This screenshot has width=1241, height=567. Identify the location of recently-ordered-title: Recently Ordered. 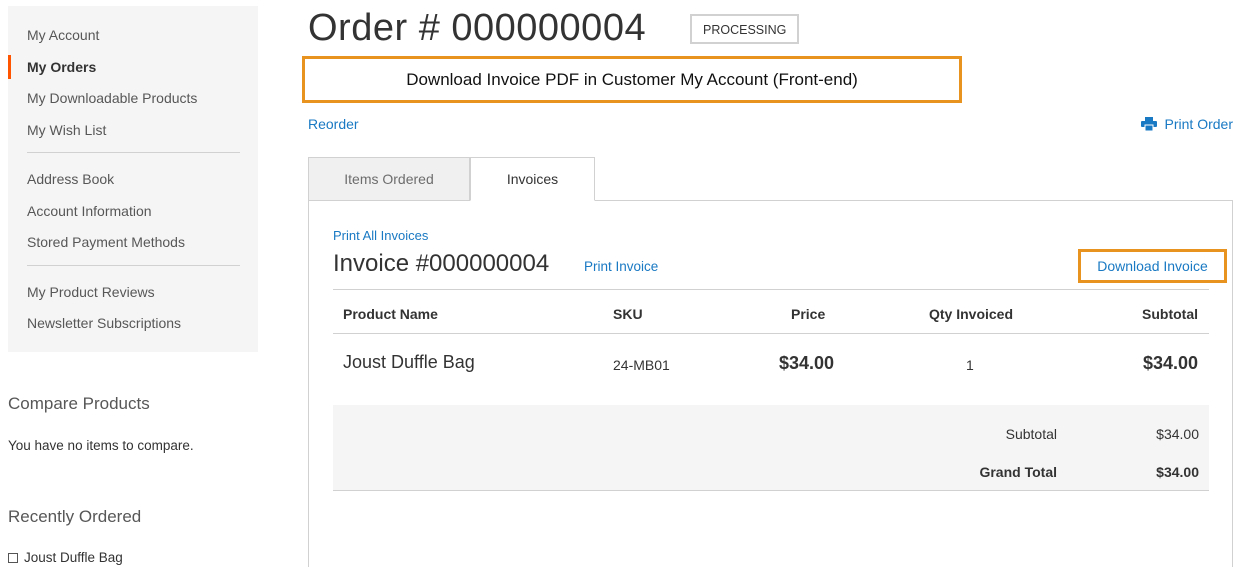
(75, 516).